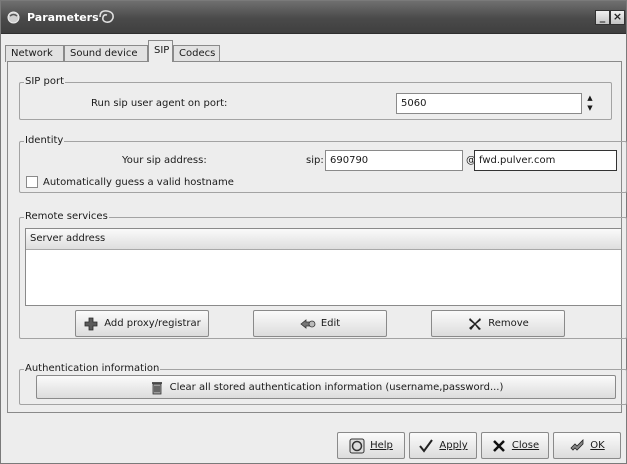 The width and height of the screenshot is (627, 464). I want to click on ok-label: OK, so click(597, 445).